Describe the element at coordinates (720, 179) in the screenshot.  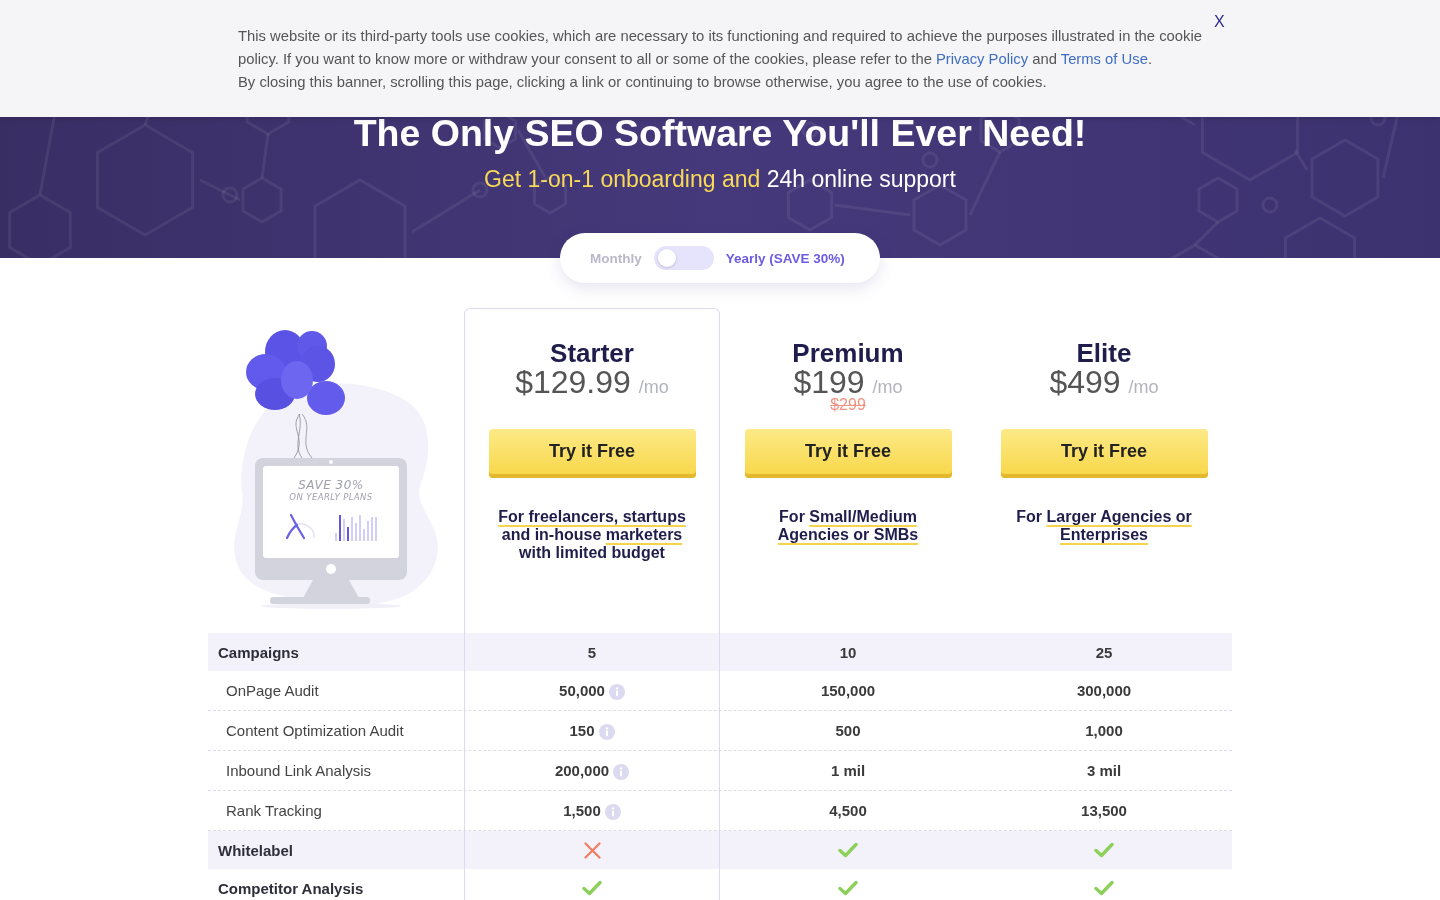
I see `hero-subtitle: Get 1-on-1 onboarding and 24h online support` at that location.